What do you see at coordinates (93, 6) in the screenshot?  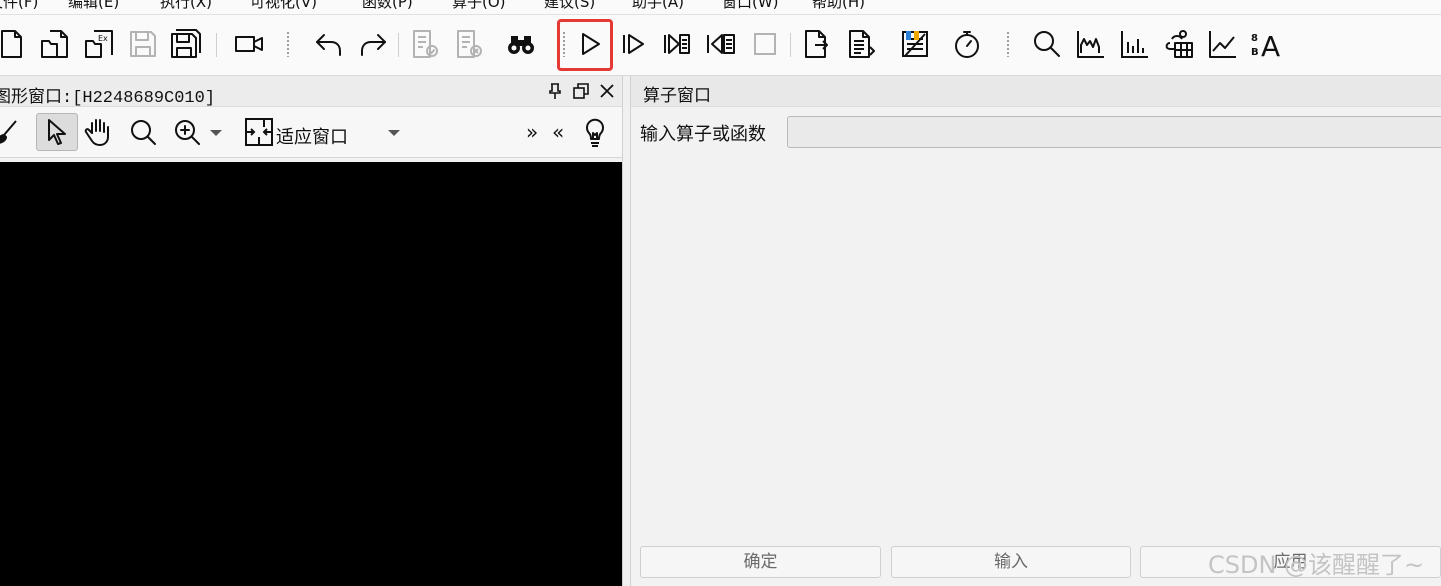 I see `menu-edit: 编辑(E)` at bounding box center [93, 6].